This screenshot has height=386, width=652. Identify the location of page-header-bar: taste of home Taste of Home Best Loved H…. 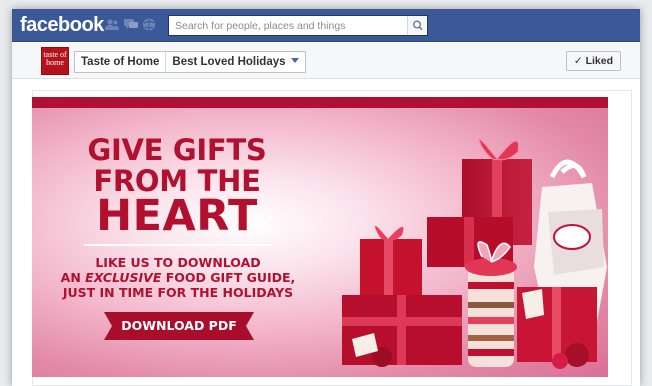
(326, 61).